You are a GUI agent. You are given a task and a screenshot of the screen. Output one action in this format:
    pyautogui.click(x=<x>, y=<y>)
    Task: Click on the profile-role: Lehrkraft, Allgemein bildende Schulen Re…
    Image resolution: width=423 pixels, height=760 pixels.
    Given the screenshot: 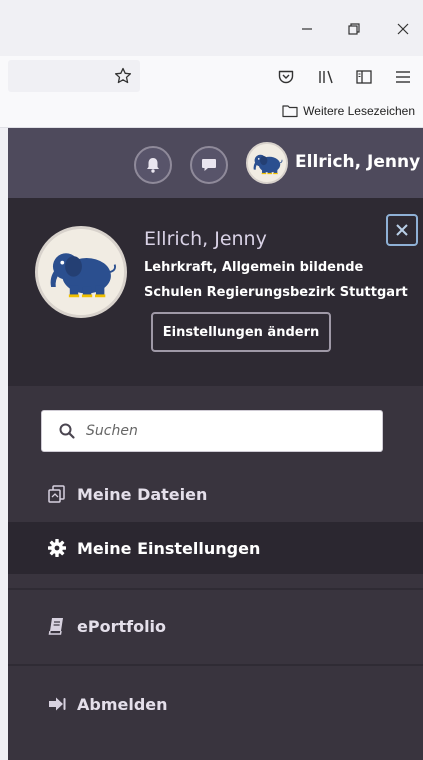 What is the action you would take?
    pyautogui.click(x=276, y=280)
    